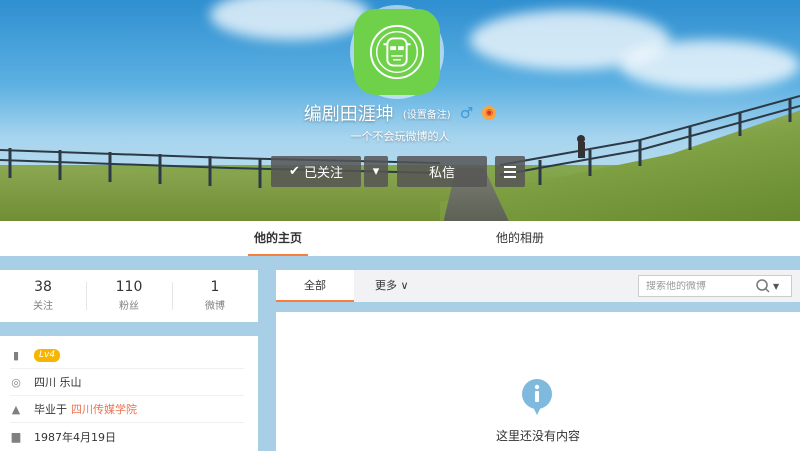 This screenshot has height=451, width=800. Describe the element at coordinates (215, 287) in the screenshot. I see `stat-value: 1` at that location.